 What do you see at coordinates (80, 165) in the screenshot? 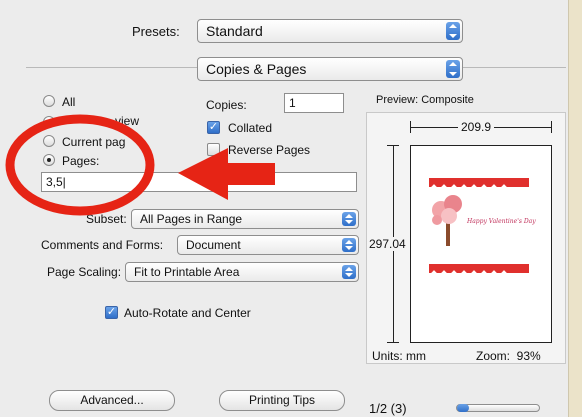
I see `annotation-circle` at bounding box center [80, 165].